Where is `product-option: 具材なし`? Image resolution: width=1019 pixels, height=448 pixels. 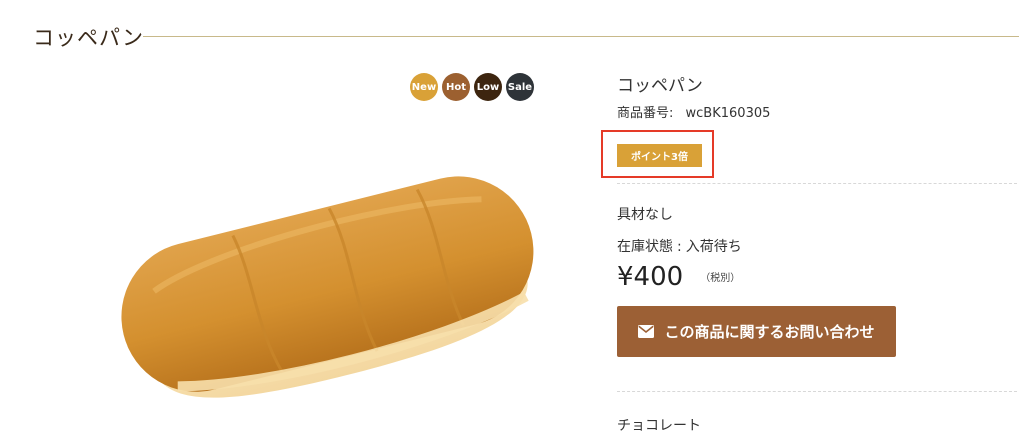 product-option: 具材なし is located at coordinates (645, 215).